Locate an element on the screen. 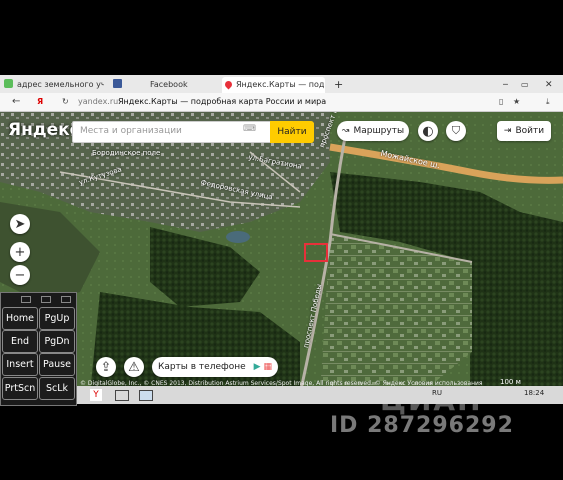 The width and height of the screenshot is (563, 480). routes-button: ↝ Маршруты is located at coordinates (373, 131).